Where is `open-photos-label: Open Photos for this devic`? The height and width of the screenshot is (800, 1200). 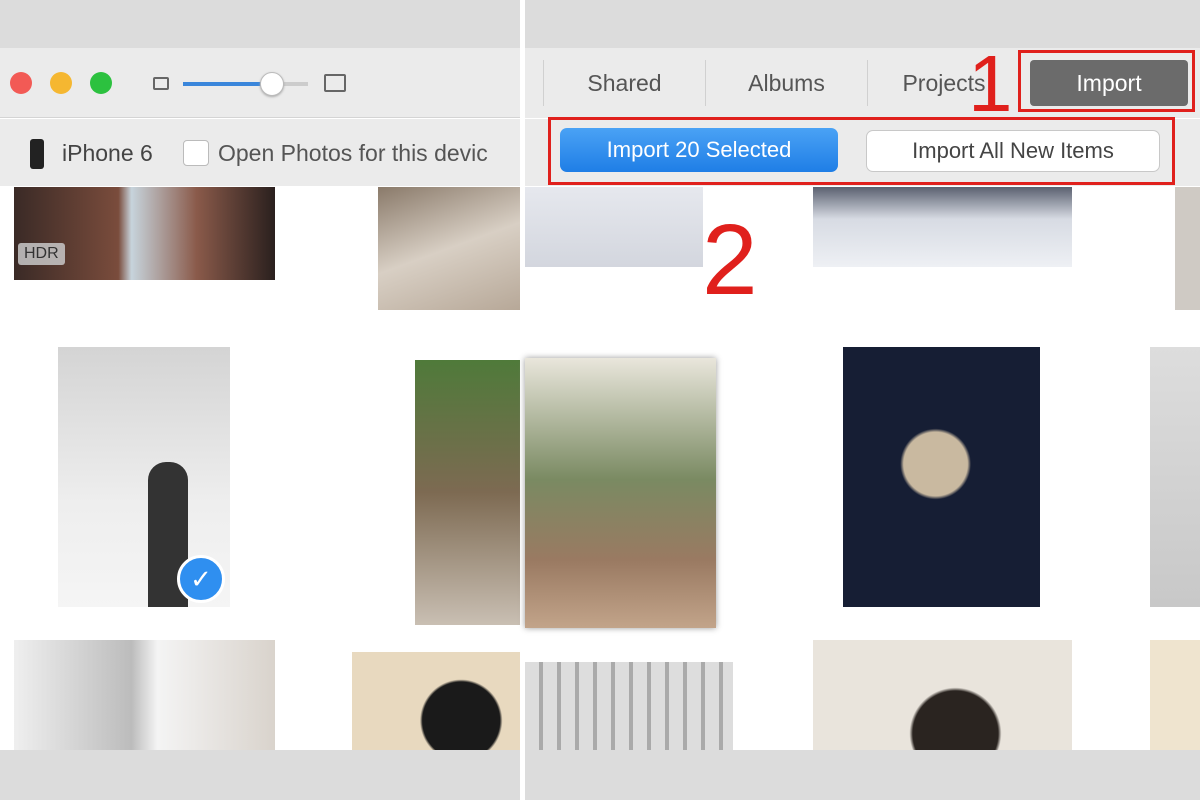
open-photos-label: Open Photos for this devic is located at coordinates (353, 153).